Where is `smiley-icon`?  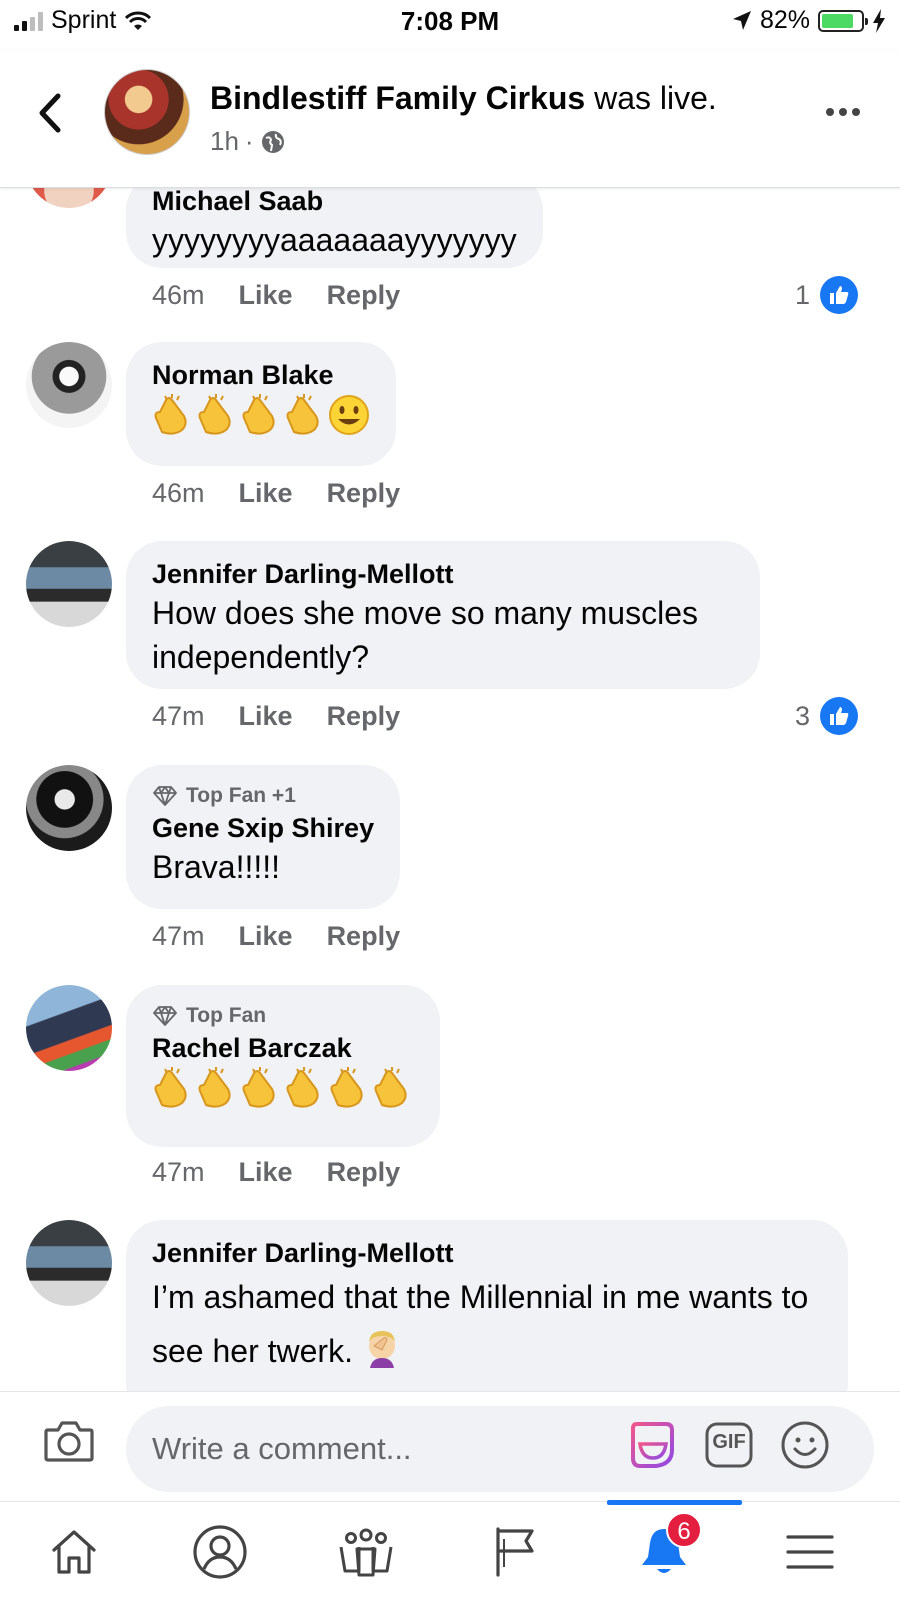 smiley-icon is located at coordinates (805, 1445).